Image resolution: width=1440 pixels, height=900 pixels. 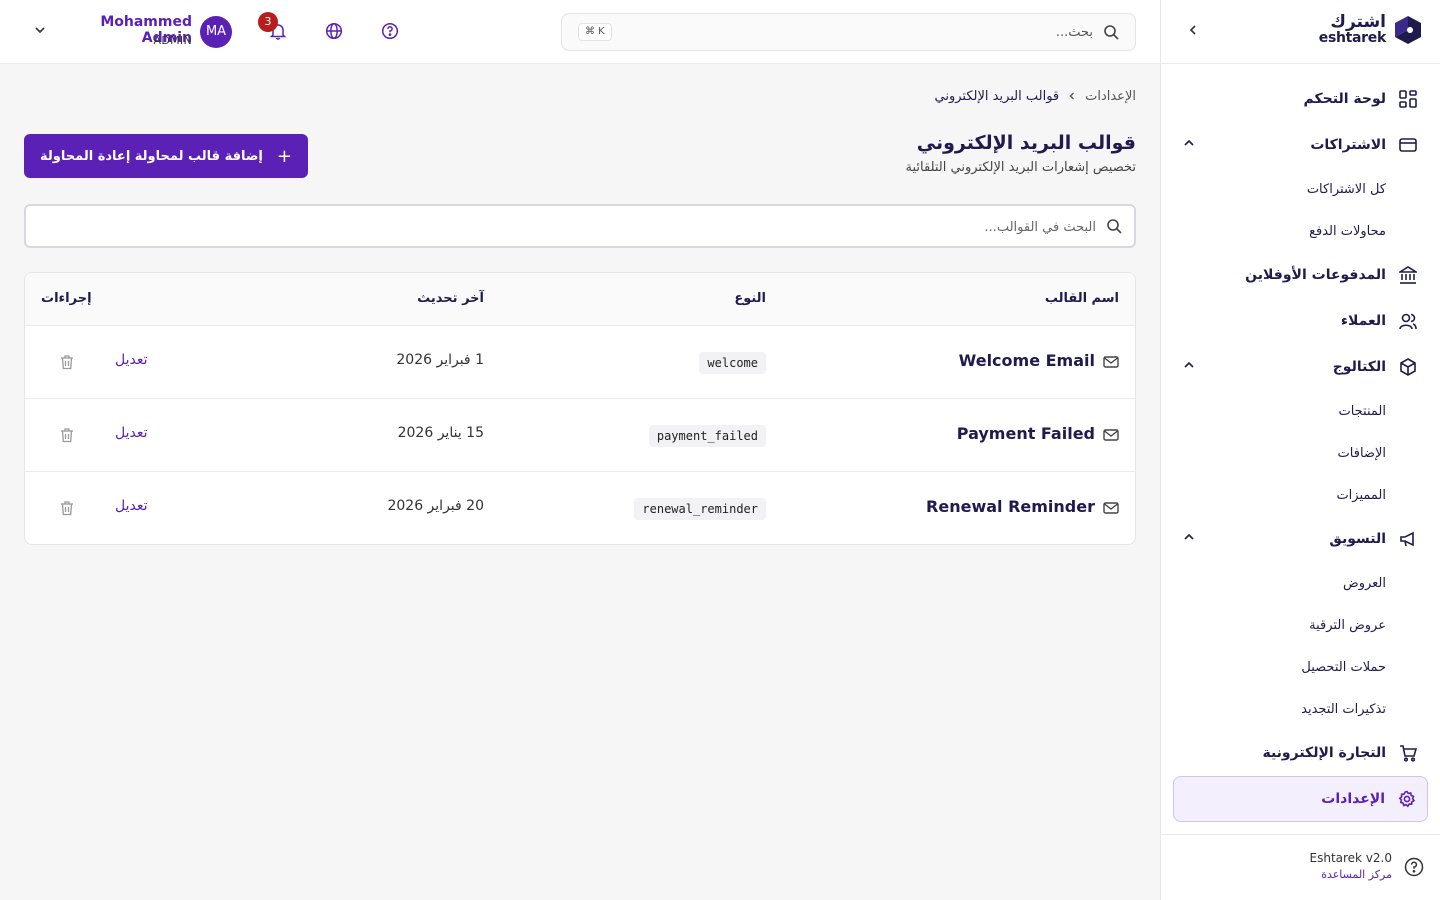 What do you see at coordinates (1364, 583) in the screenshot?
I see `sidebar-item-label: العروض` at bounding box center [1364, 583].